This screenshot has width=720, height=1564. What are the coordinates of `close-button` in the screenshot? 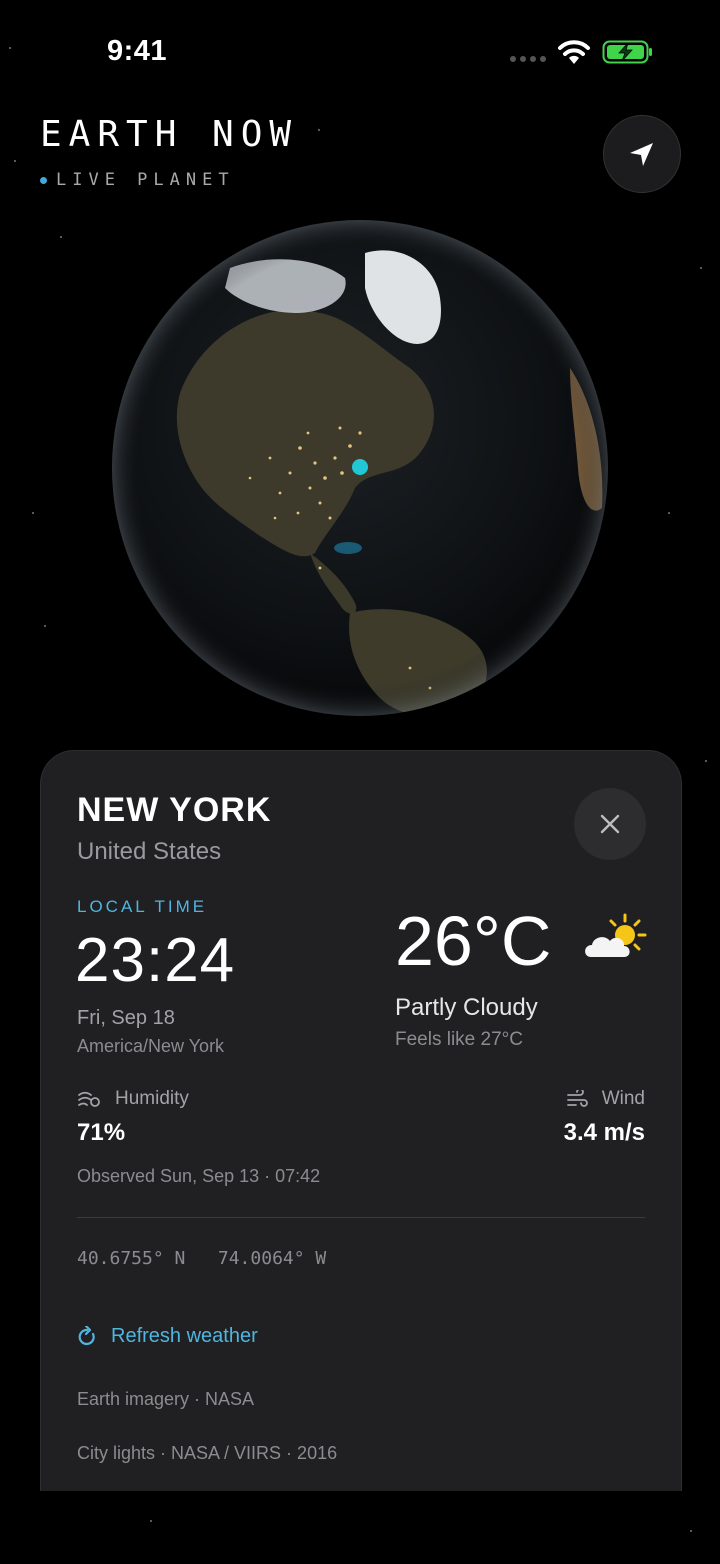 It's located at (610, 824).